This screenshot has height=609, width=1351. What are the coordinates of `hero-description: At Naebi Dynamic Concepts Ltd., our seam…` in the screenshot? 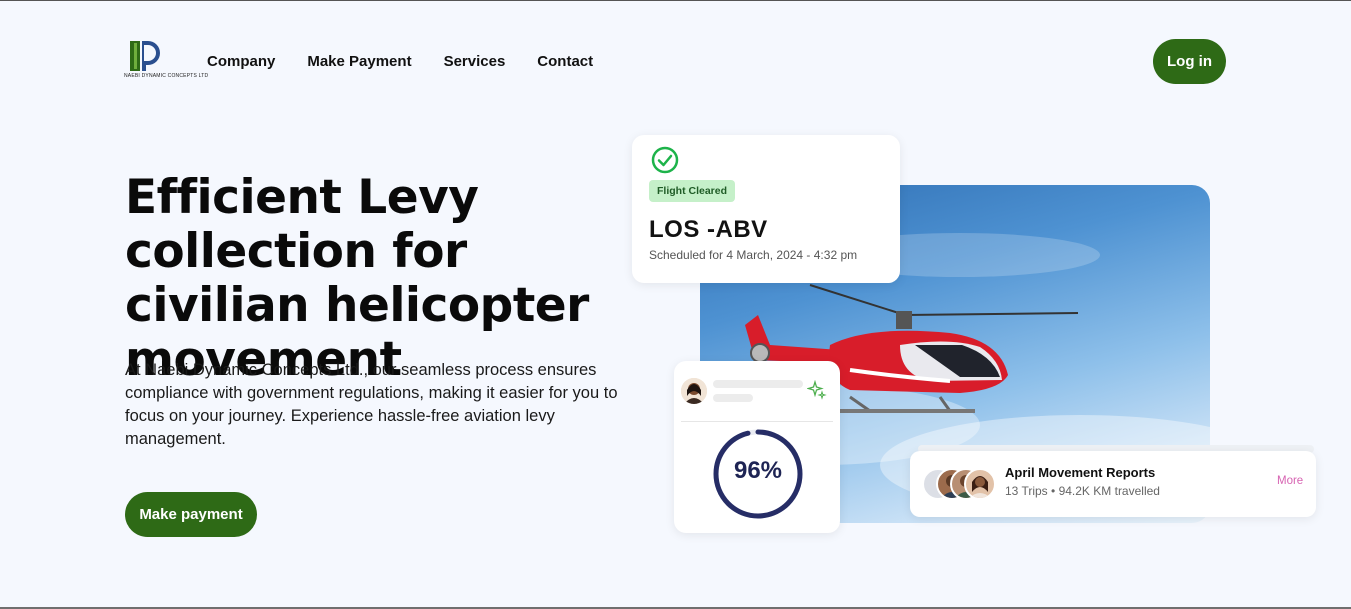 It's located at (371, 404).